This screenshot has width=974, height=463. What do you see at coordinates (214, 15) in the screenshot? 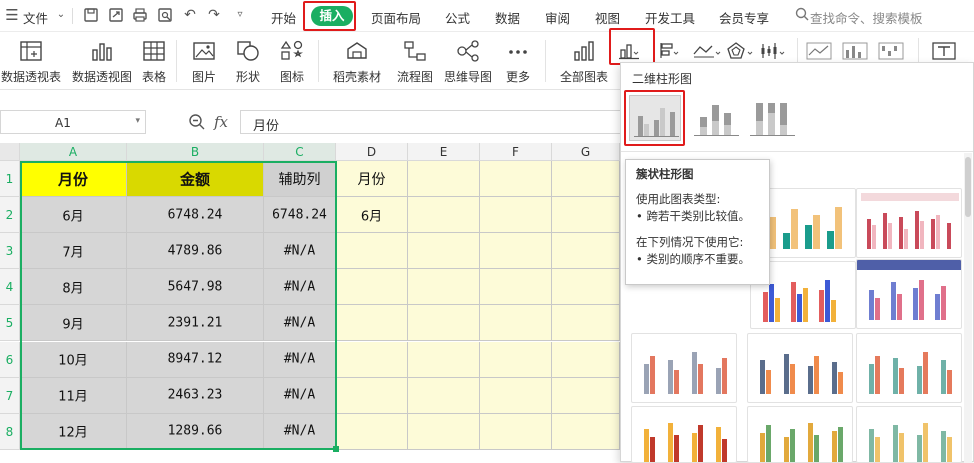
I see `redo-icon: ↷` at bounding box center [214, 15].